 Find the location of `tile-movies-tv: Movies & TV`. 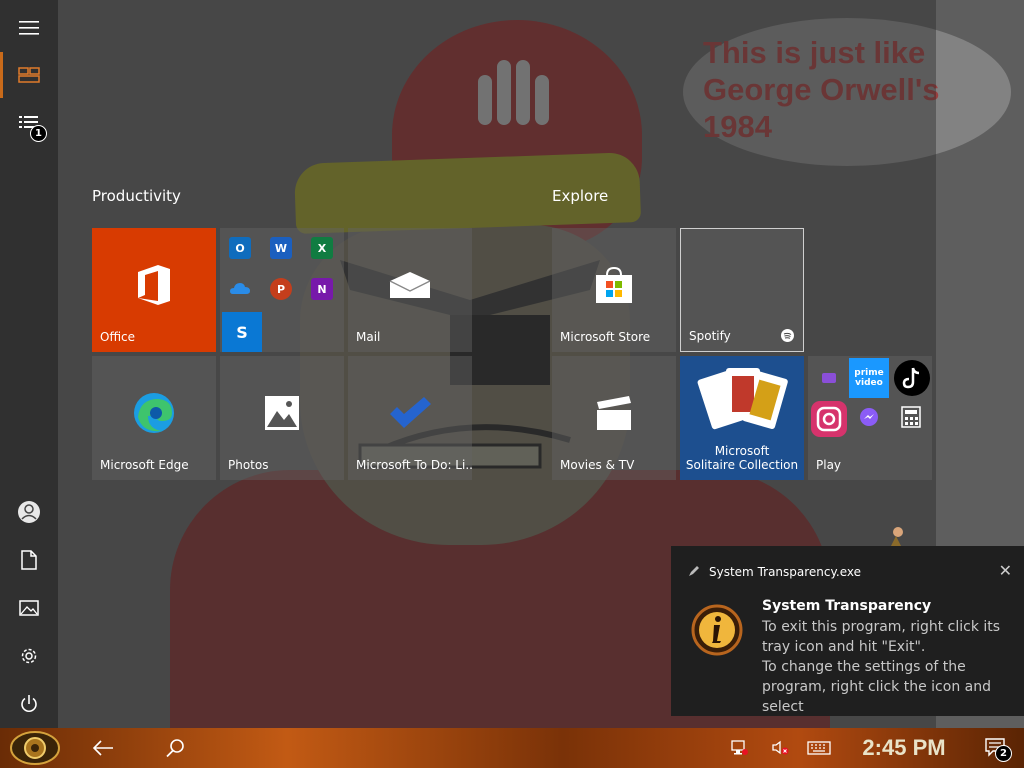

tile-movies-tv: Movies & TV is located at coordinates (614, 418).